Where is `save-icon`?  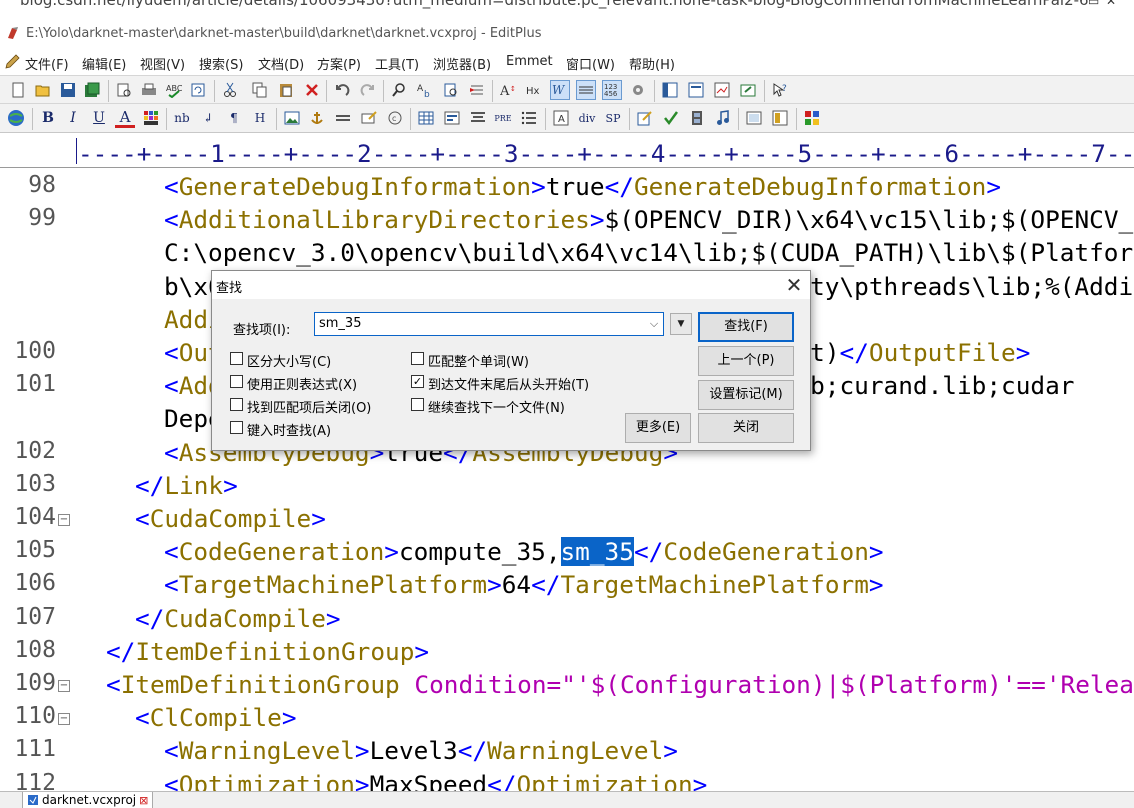 save-icon is located at coordinates (68, 90).